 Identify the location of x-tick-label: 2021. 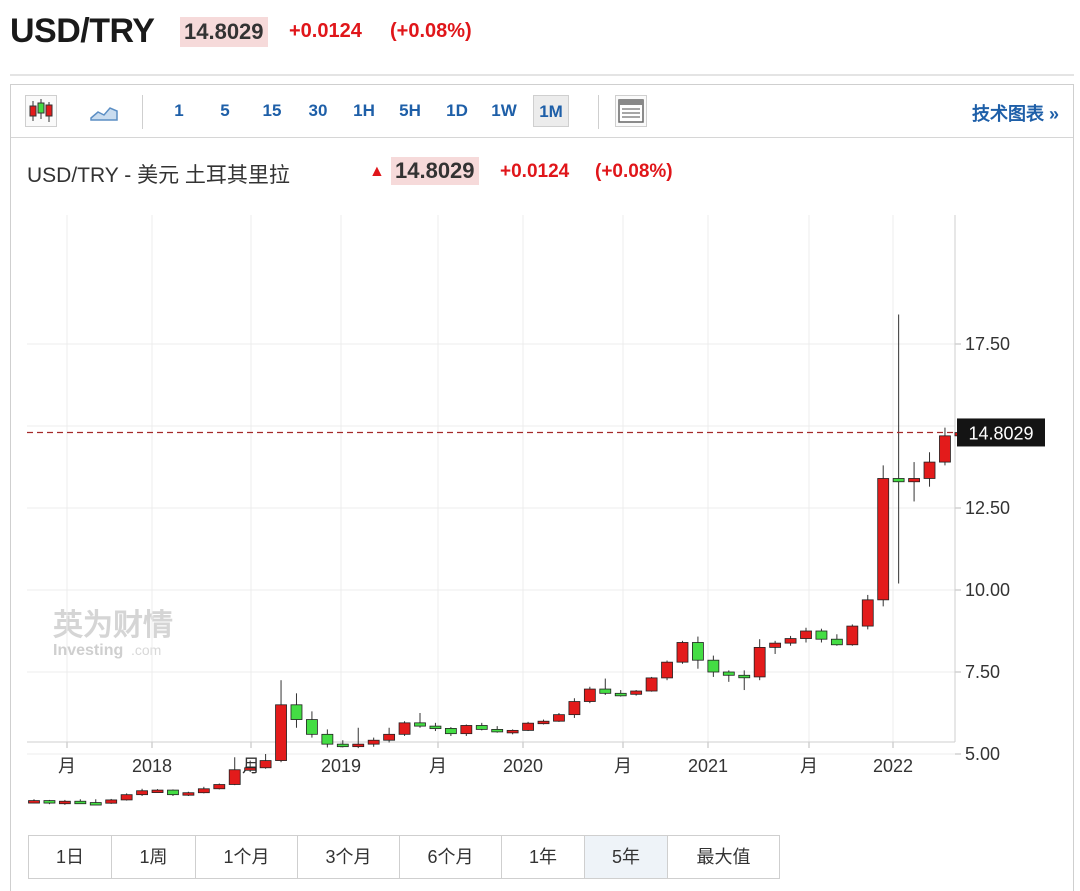
(708, 766).